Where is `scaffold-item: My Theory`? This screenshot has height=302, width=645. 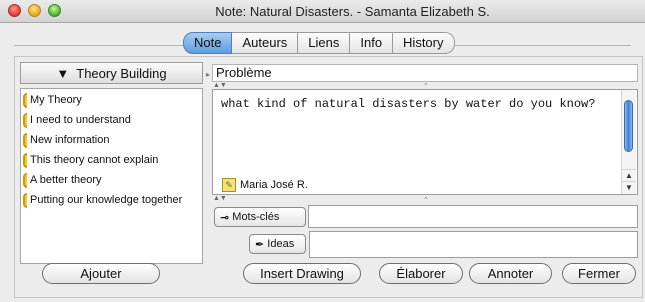
scaffold-item: My Theory is located at coordinates (51, 100).